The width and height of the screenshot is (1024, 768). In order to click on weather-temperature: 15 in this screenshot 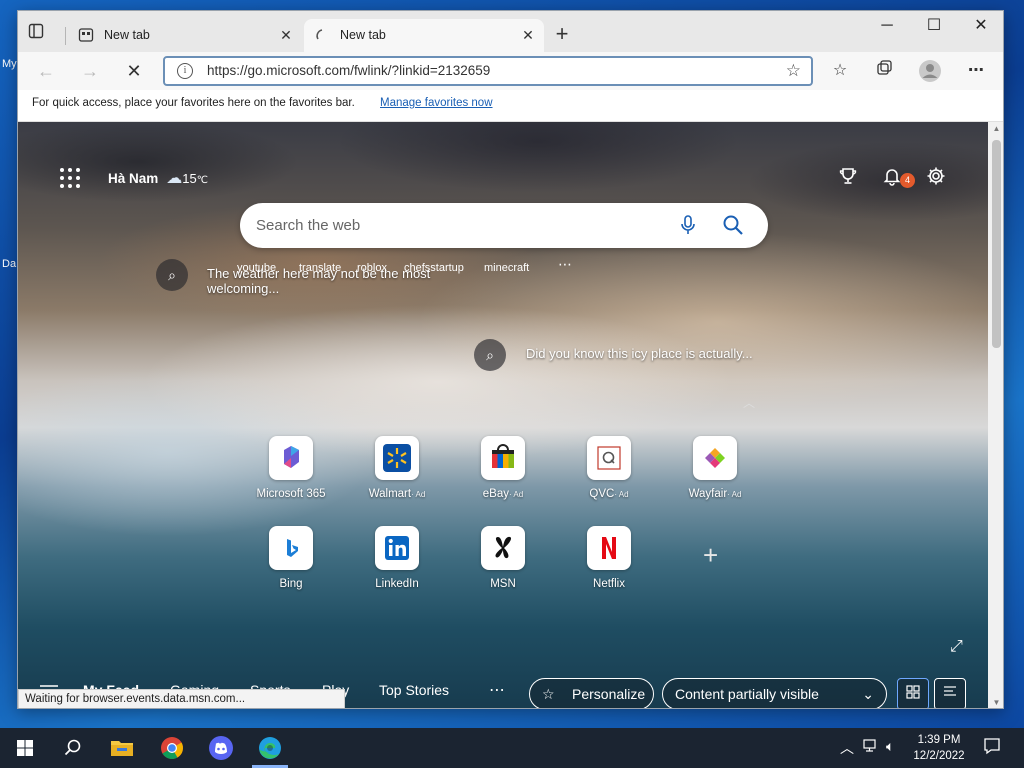, I will do `click(189, 178)`.